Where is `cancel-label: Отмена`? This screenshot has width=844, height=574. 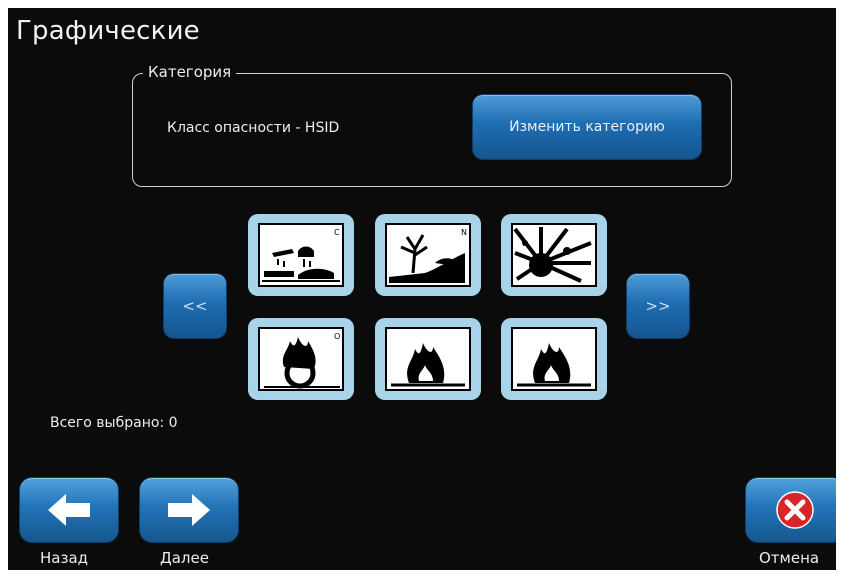 cancel-label: Отмена is located at coordinates (789, 558).